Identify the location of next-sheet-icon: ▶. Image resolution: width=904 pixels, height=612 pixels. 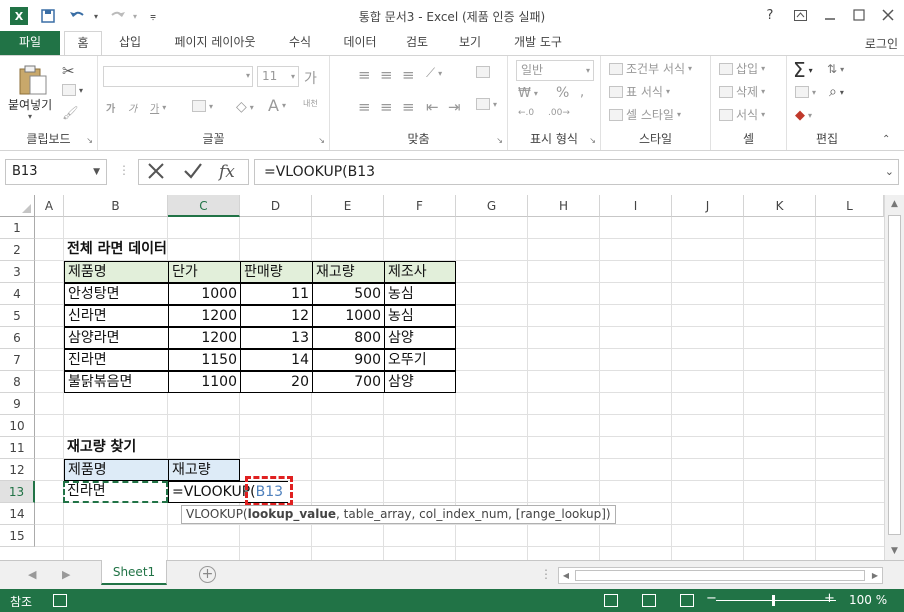
(66, 574).